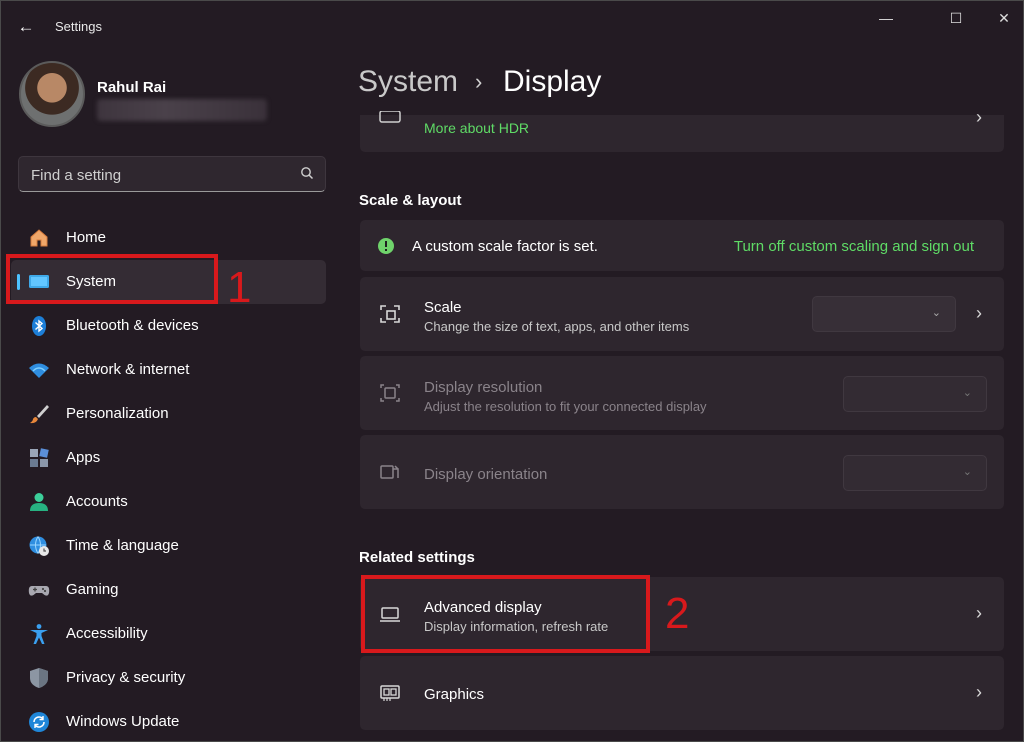  I want to click on sidebar-item-label: Network & internet, so click(127, 369).